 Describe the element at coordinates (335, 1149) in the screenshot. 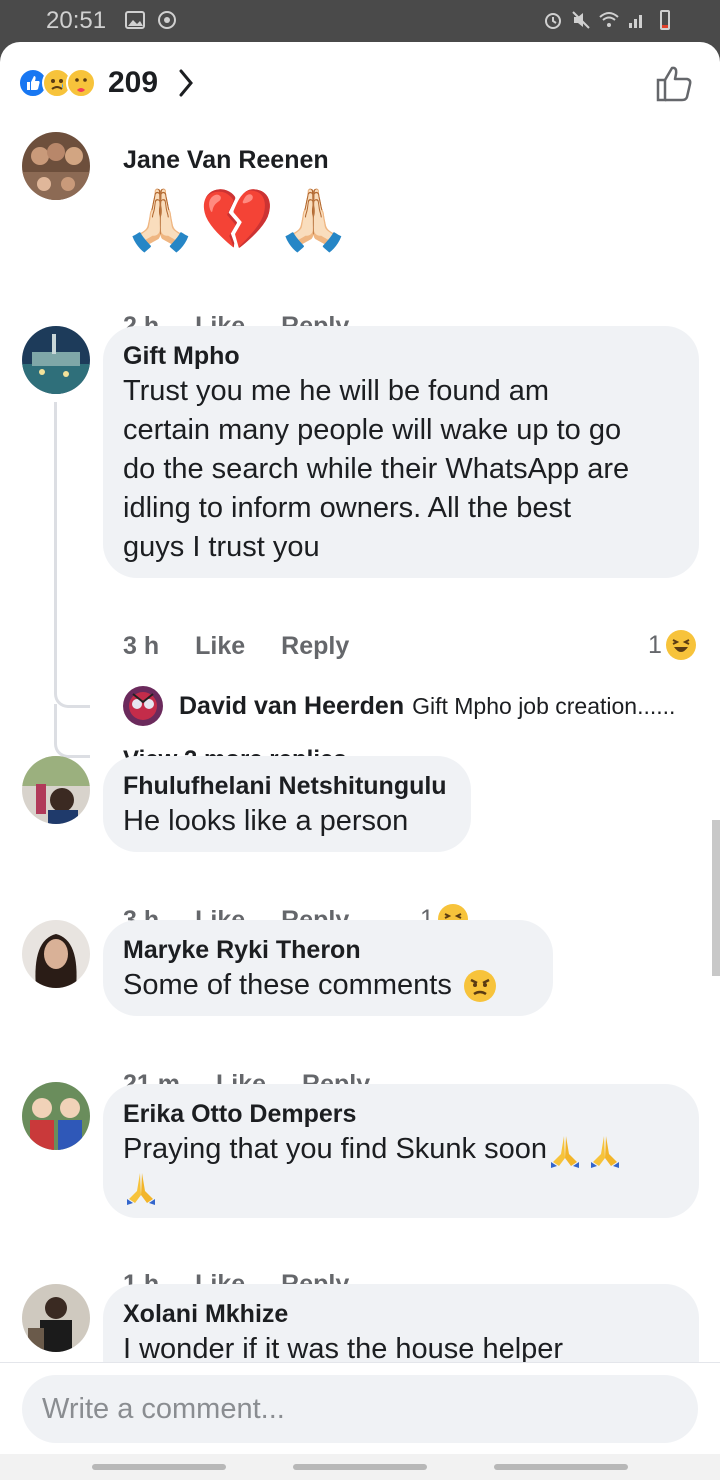

I see `comment-text: Praying that you find Skunk soon` at that location.